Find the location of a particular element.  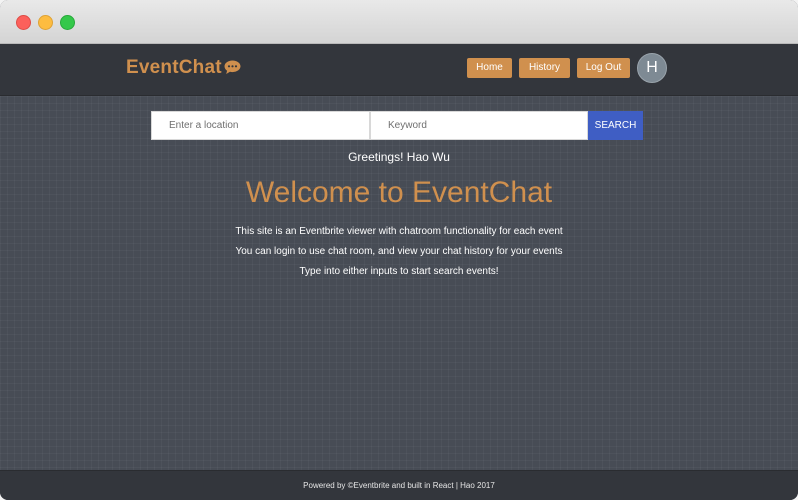

chat-bubble-icon is located at coordinates (232, 70).